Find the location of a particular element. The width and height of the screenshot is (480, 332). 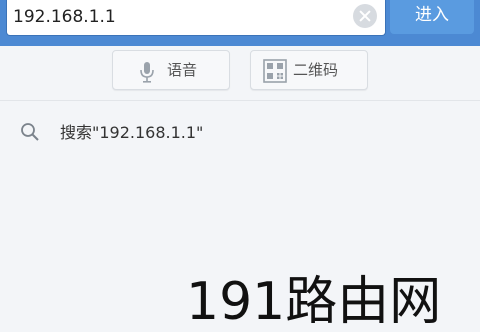

clear-icon is located at coordinates (365, 16).